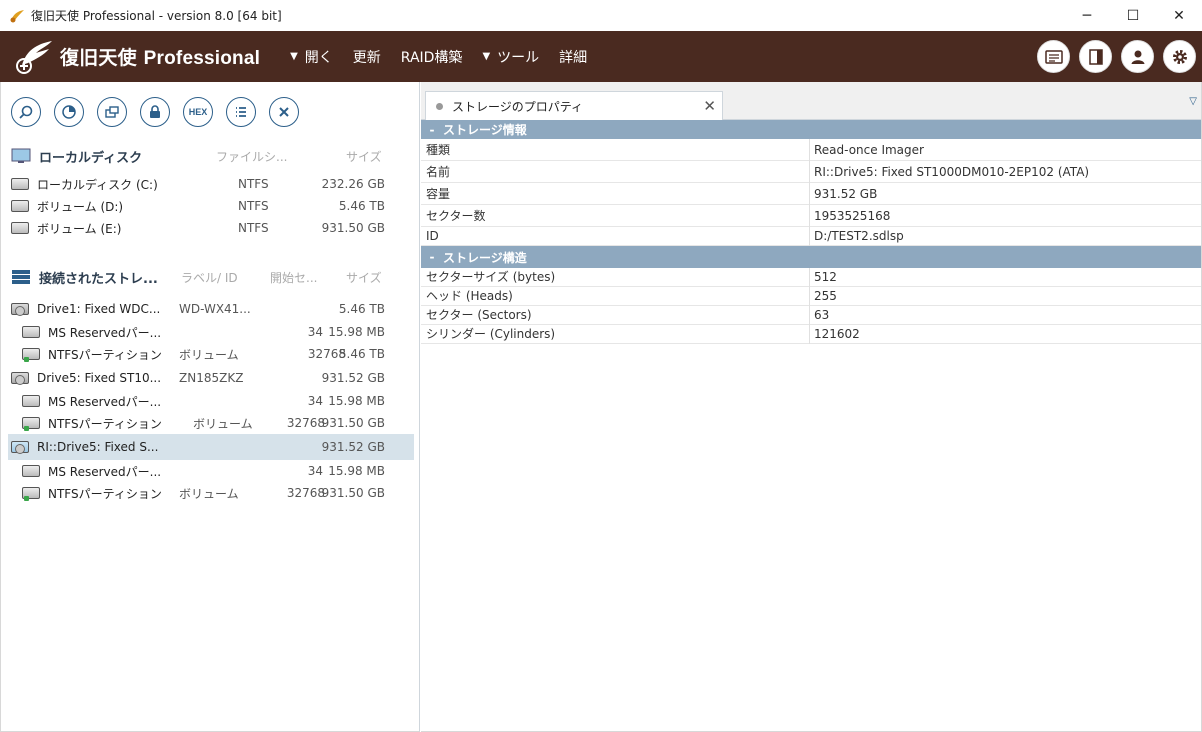 The width and height of the screenshot is (1202, 732). What do you see at coordinates (1087, 15) in the screenshot?
I see `minimize-button: ─` at bounding box center [1087, 15].